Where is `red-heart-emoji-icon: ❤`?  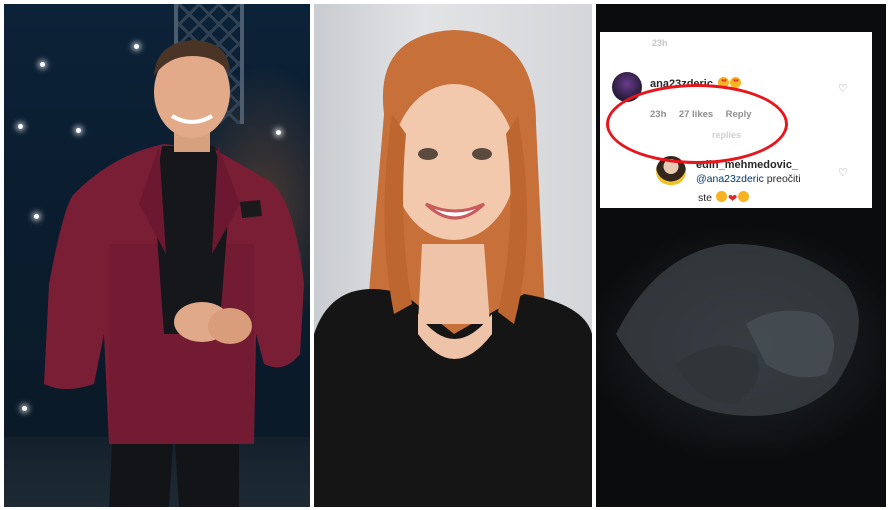 red-heart-emoji-icon: ❤ is located at coordinates (732, 199).